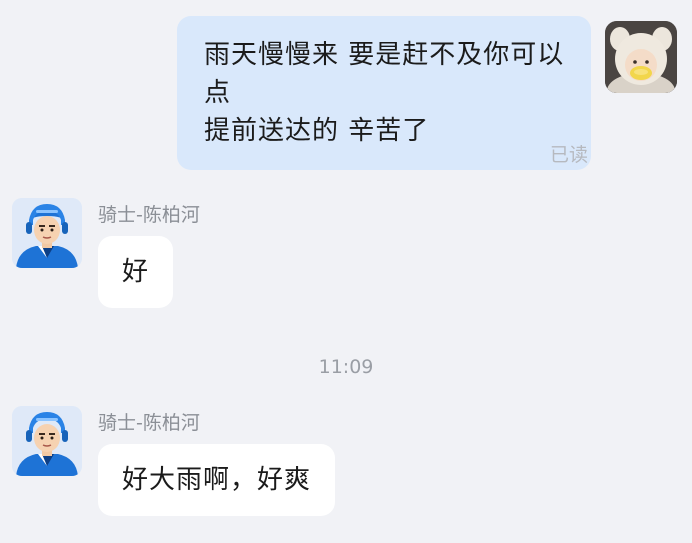 This screenshot has height=543, width=692. I want to click on incoming-message: 骑士-陈柏河 好, so click(106, 253).